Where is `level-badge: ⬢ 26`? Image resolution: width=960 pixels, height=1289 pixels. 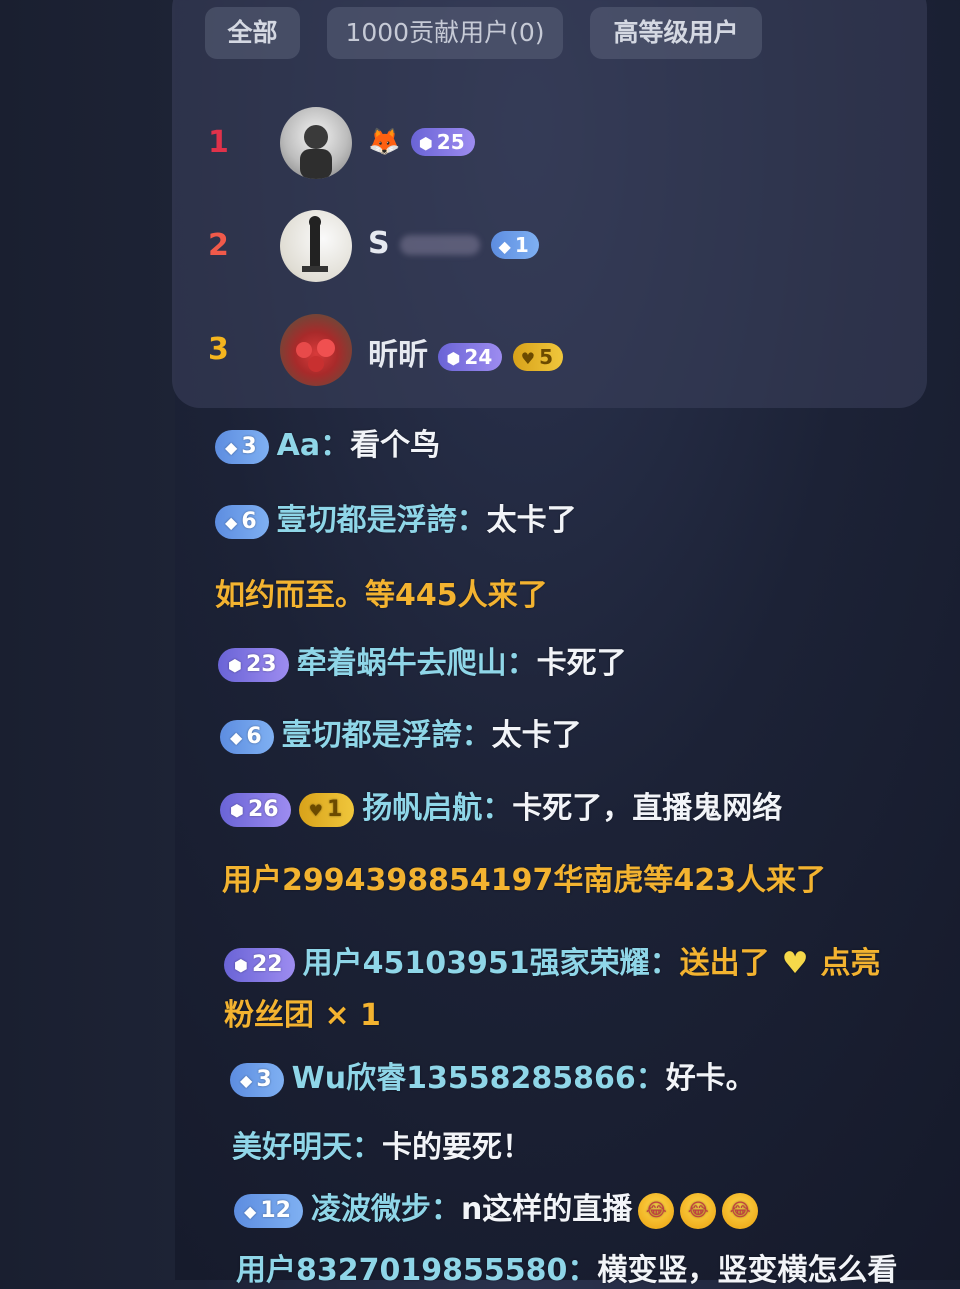 level-badge: ⬢ 26 is located at coordinates (255, 809).